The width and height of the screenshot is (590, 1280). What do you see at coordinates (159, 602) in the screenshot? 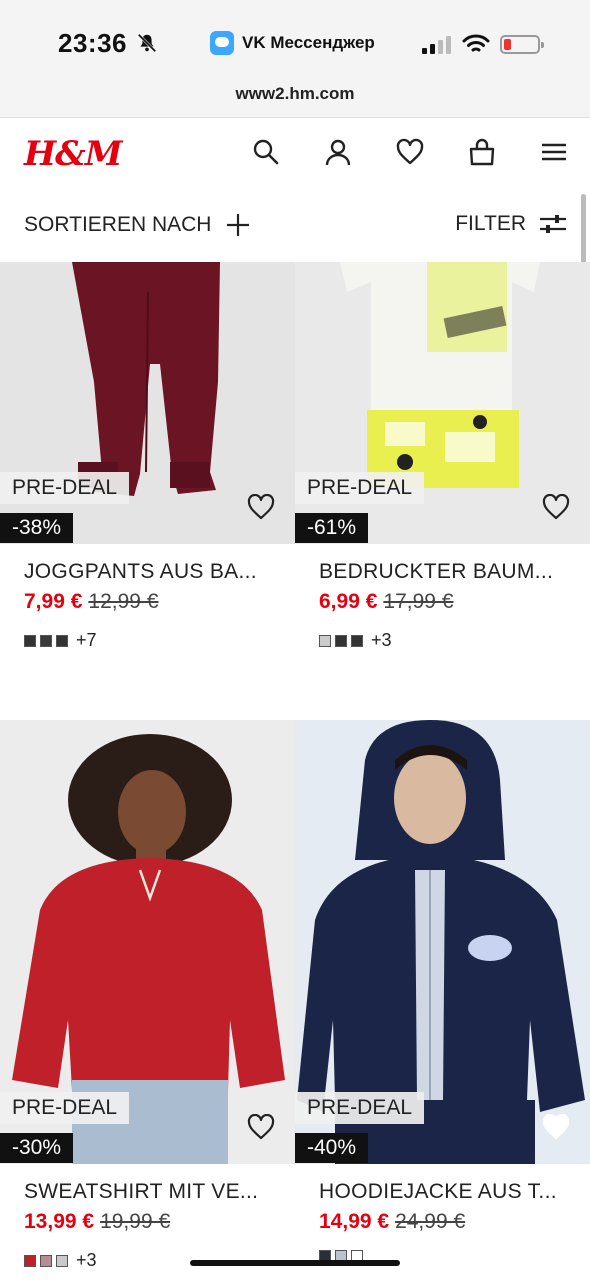
I see `product-prices: 7,99 €12,99 €` at bounding box center [159, 602].